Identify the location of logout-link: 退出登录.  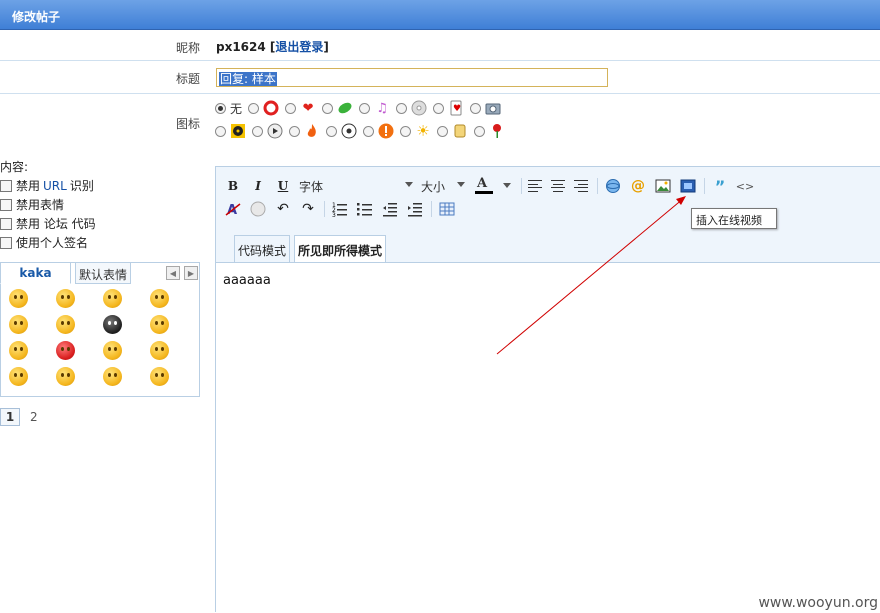
(299, 47).